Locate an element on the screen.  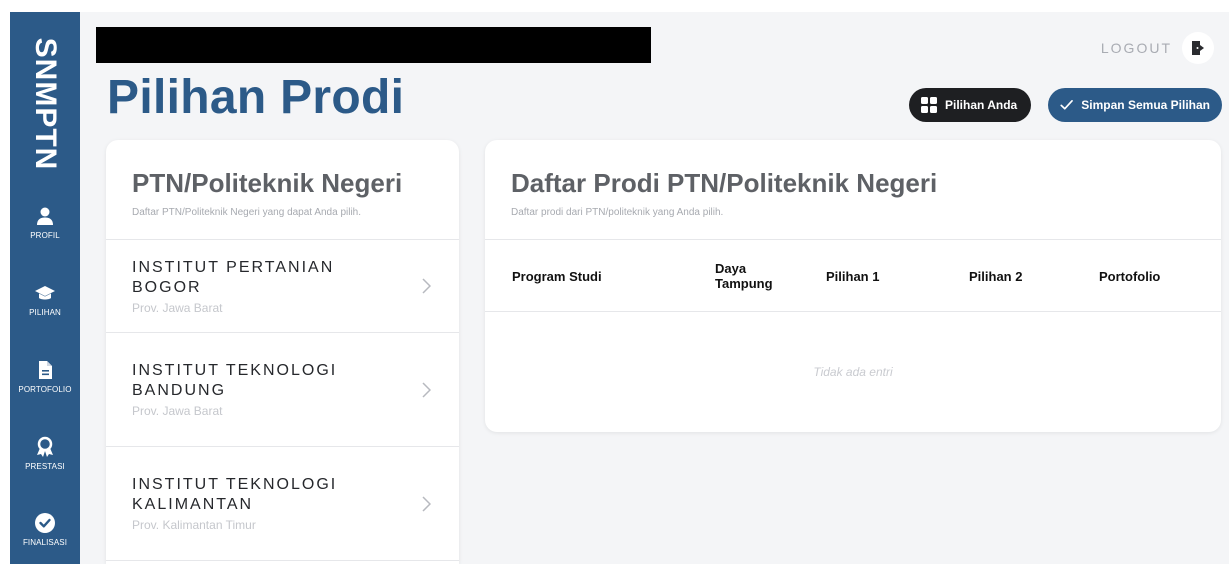
sidebar-item-label: FINALISASI is located at coordinates (45, 542).